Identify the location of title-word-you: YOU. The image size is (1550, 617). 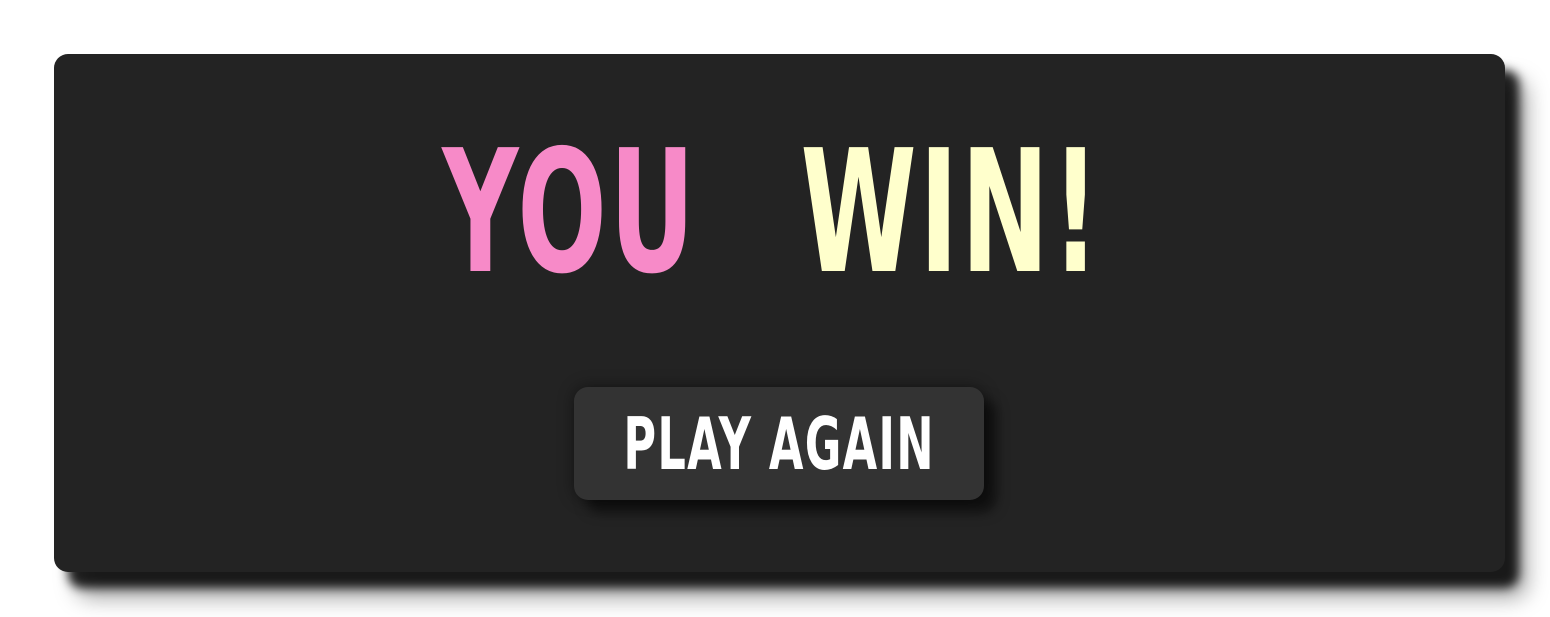
(570, 213).